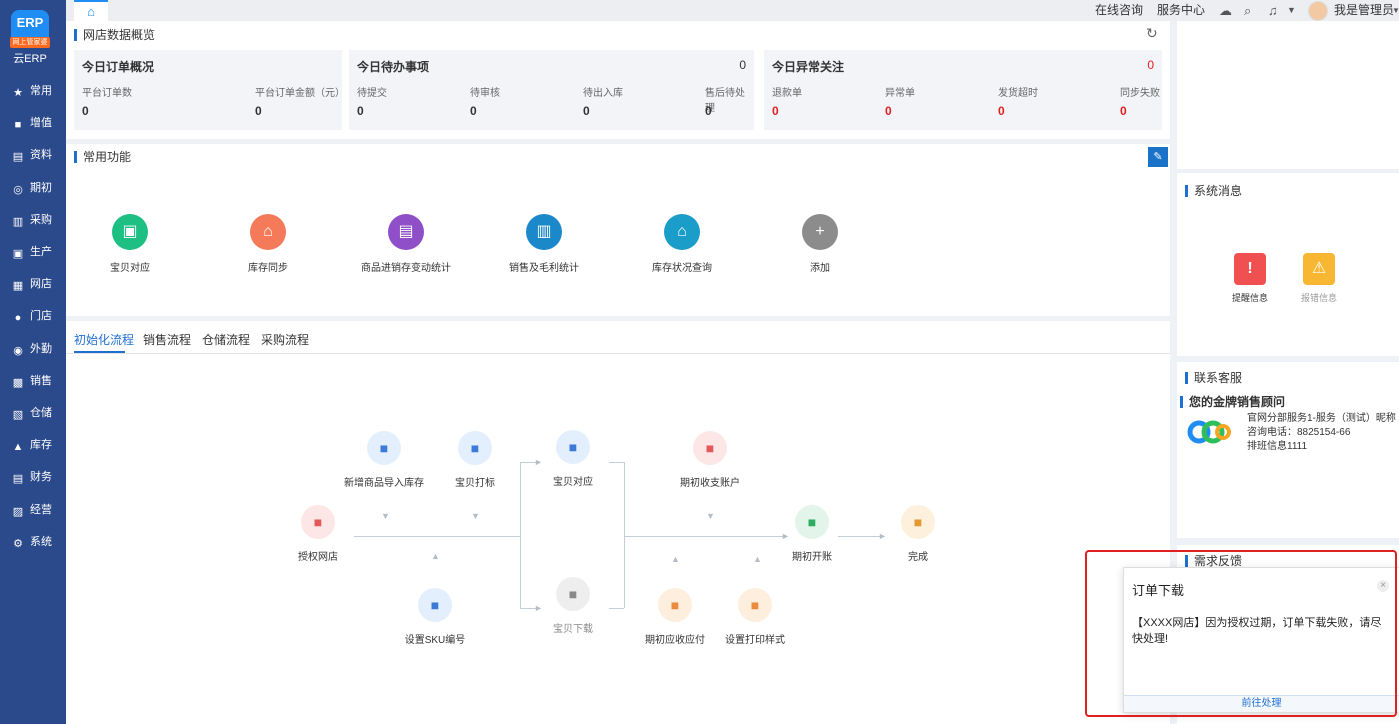  I want to click on flow-step-label: 完成, so click(918, 557).